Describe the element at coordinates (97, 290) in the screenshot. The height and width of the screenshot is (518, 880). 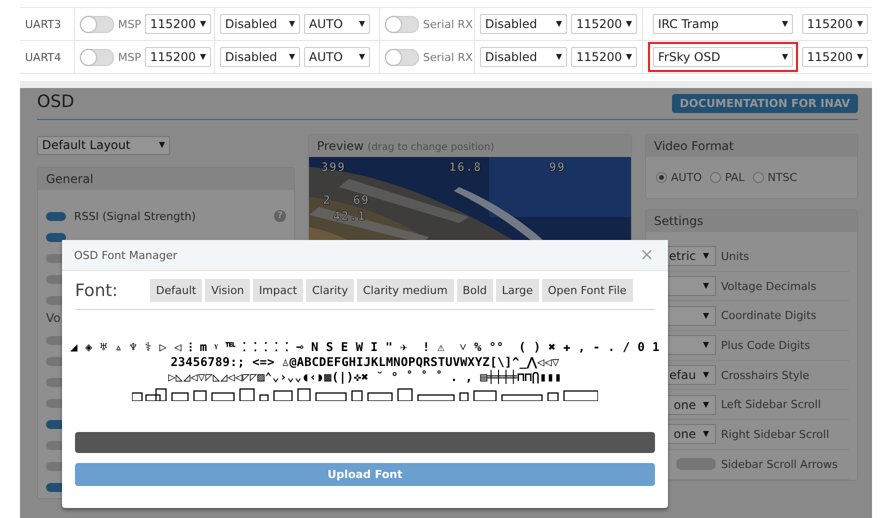
I see `font-label: Font:` at that location.